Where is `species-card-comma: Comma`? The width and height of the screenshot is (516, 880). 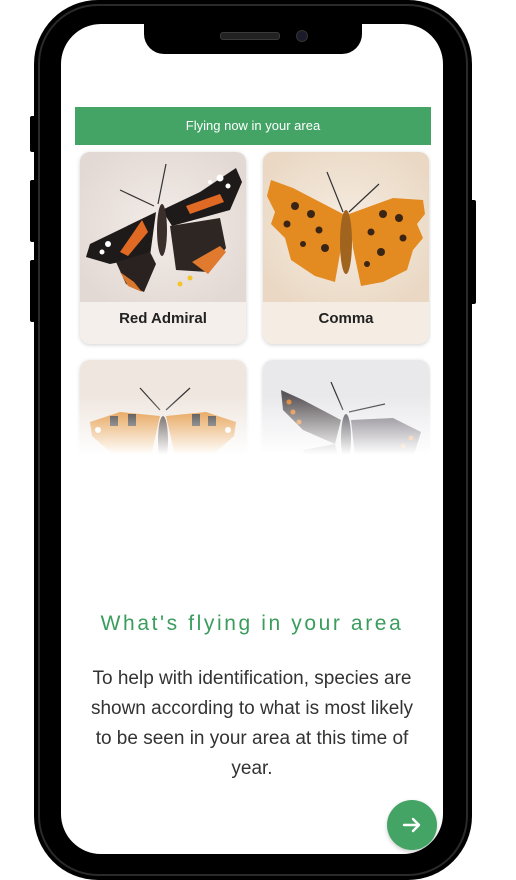
species-card-comma: Comma is located at coordinates (346, 248).